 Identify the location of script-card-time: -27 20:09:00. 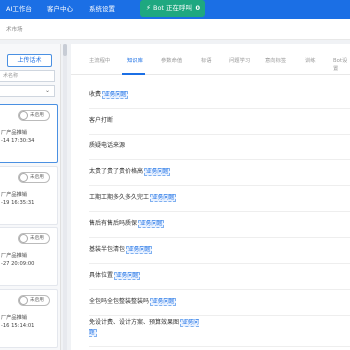
(18, 264).